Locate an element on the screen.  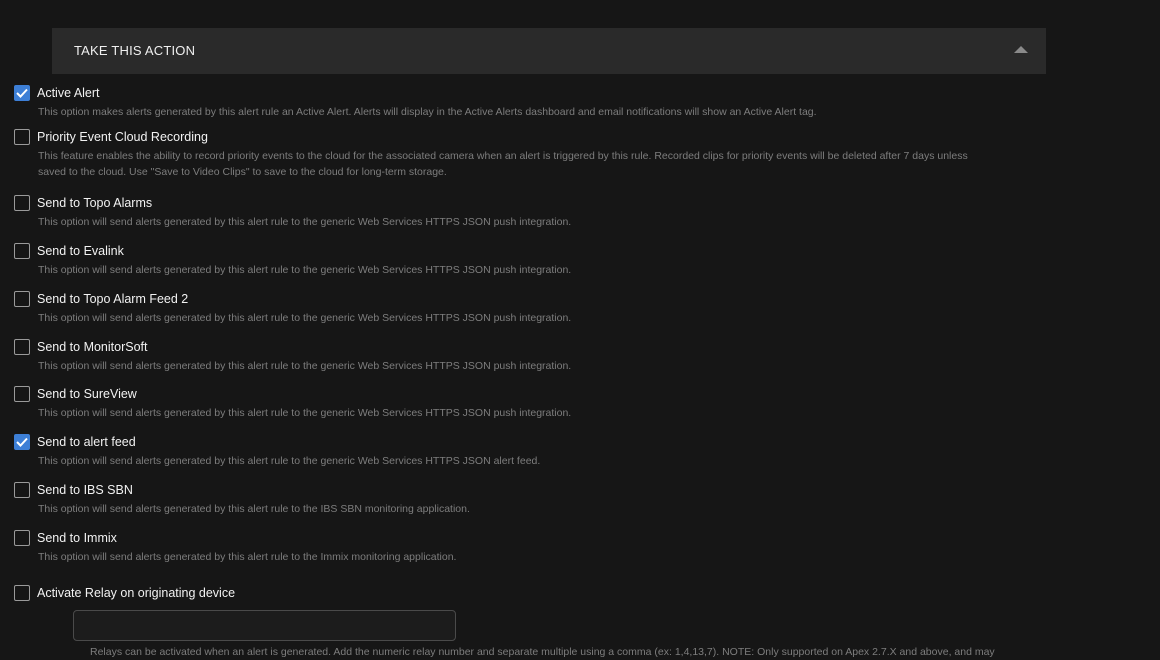
option-label: Activate Relay on originating device is located at coordinates (136, 593).